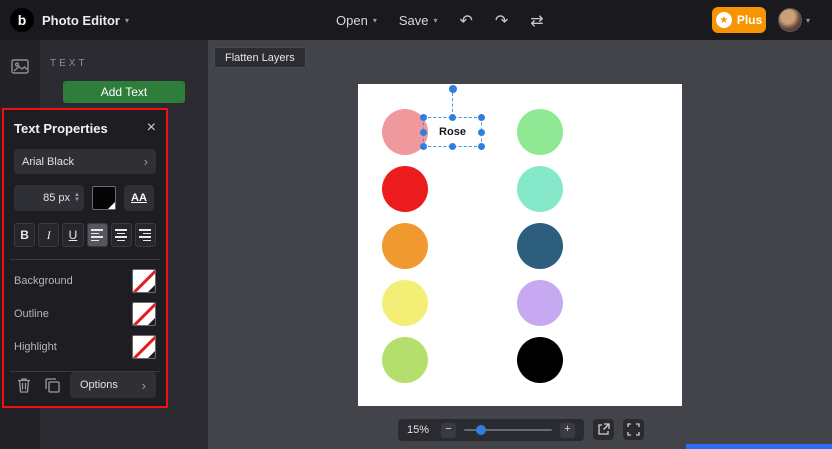 Image resolution: width=832 pixels, height=449 pixels. I want to click on export-view-icon, so click(603, 429).